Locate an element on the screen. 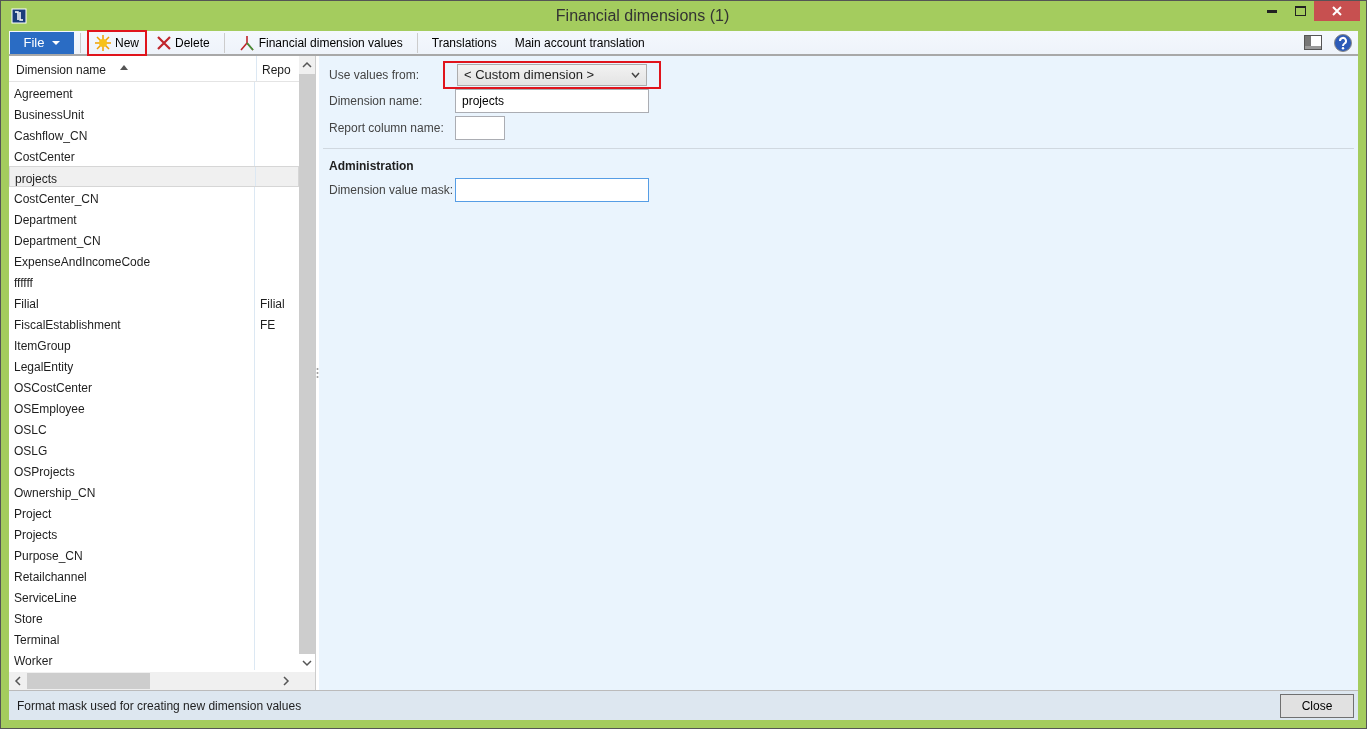 This screenshot has height=729, width=1367. layout-icon is located at coordinates (1313, 42).